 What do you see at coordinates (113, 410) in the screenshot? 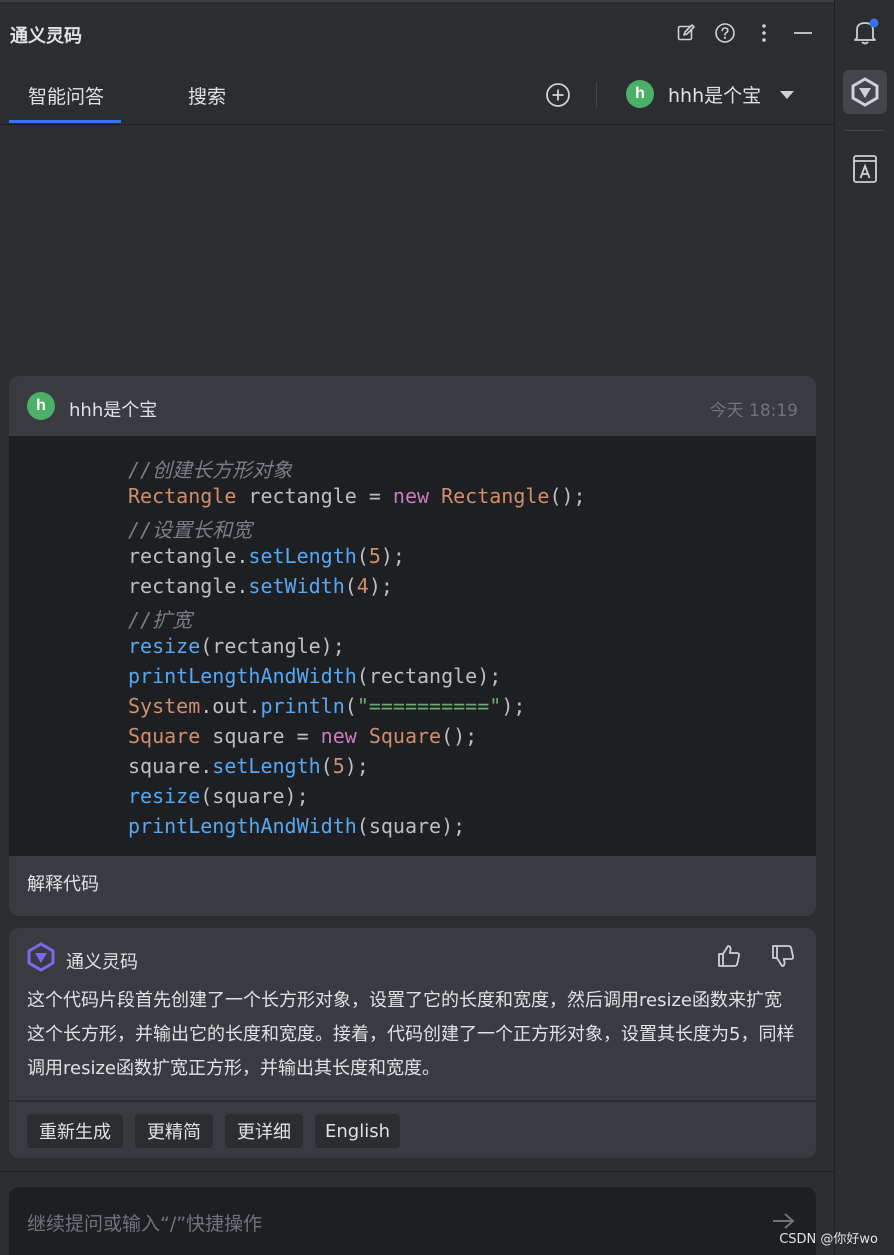
I see `message-author: hhh是个宝` at bounding box center [113, 410].